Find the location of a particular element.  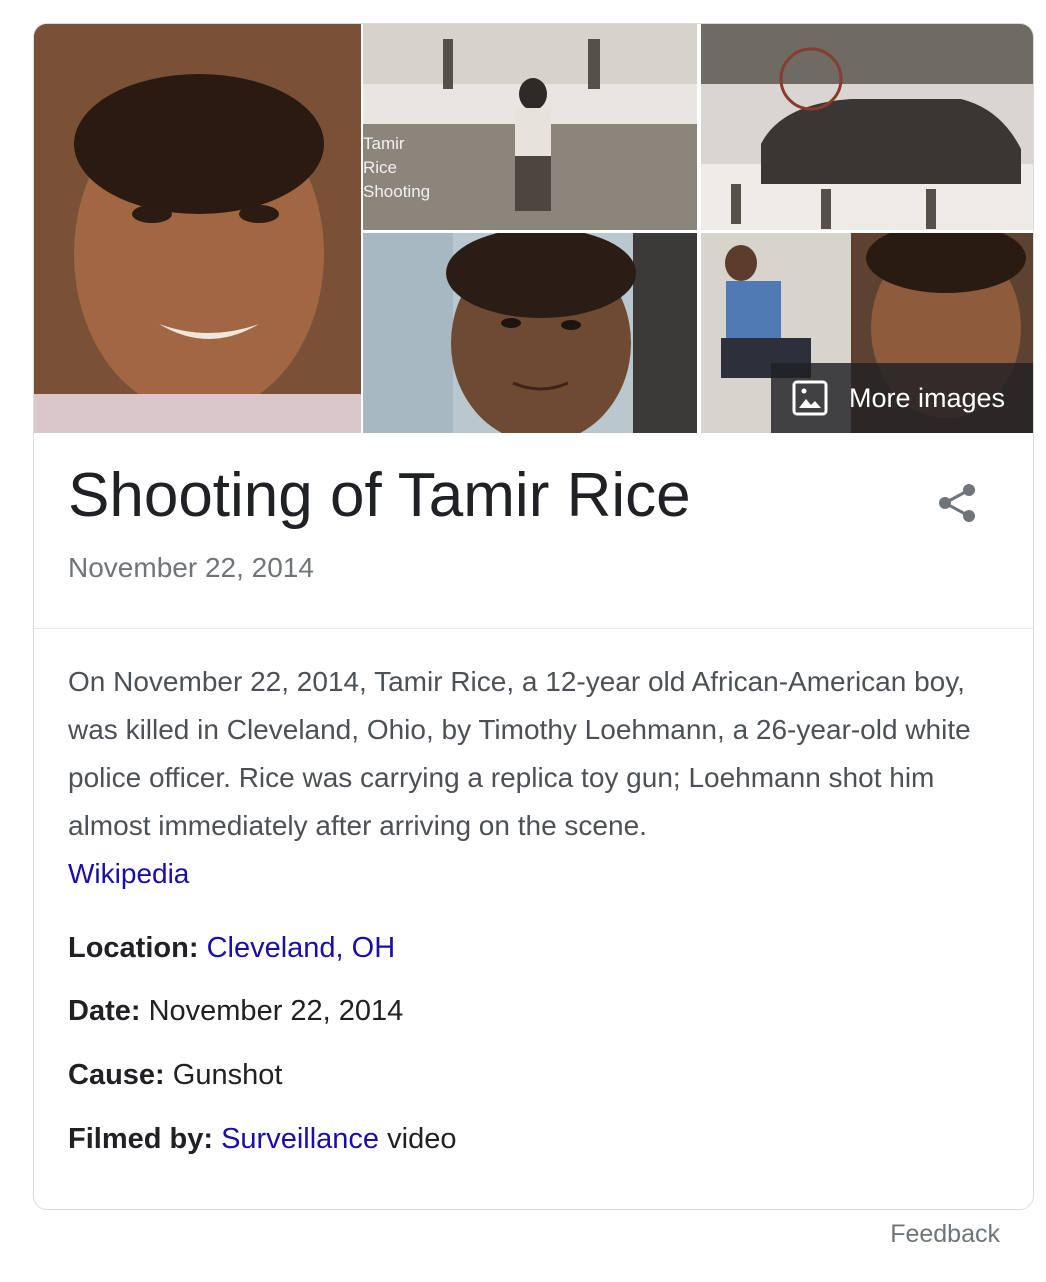

fact-value: video is located at coordinates (422, 1139).